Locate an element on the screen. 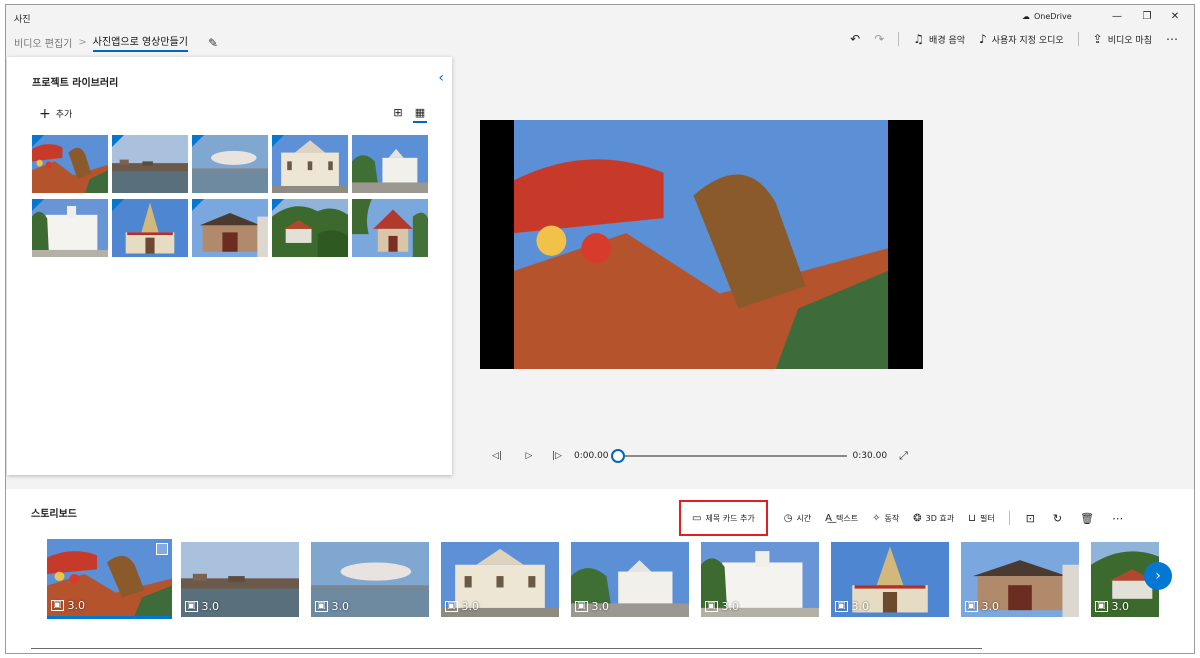 Image resolution: width=1200 pixels, height=658 pixels. fullscreen-icon: ⤢ is located at coordinates (903, 456).